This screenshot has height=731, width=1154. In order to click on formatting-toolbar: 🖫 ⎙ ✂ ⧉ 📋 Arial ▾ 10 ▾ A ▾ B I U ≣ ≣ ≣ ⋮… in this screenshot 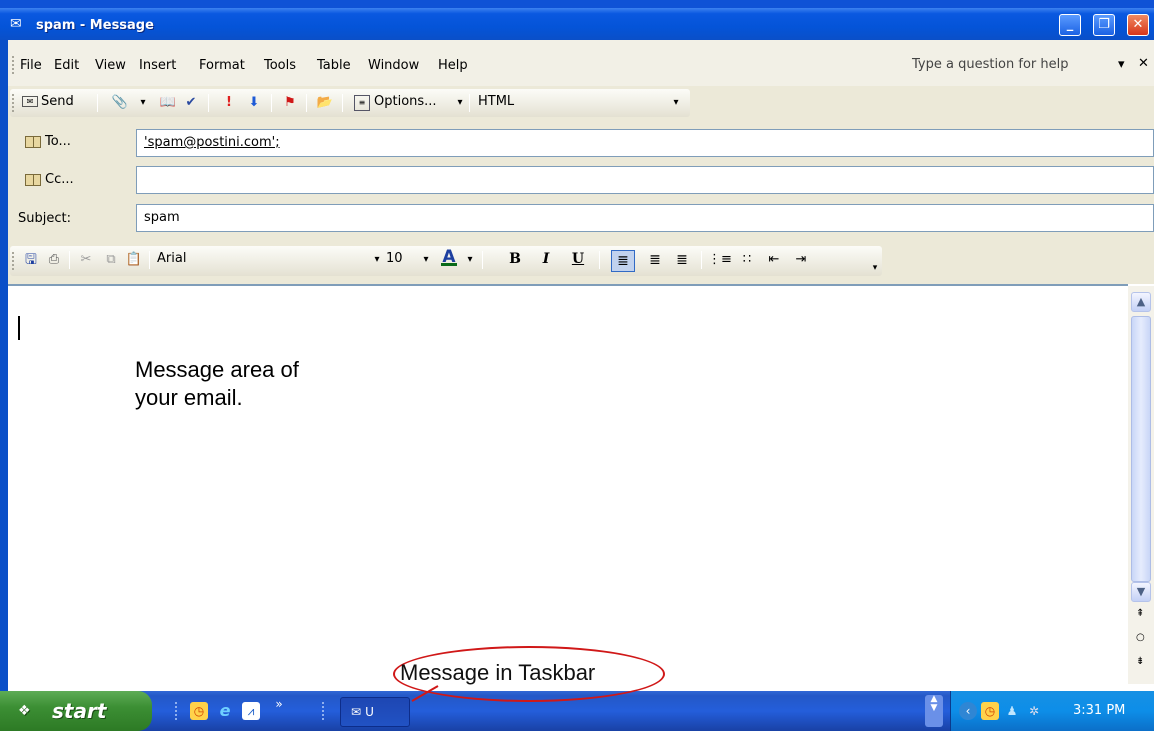, I will do `click(581, 261)`.